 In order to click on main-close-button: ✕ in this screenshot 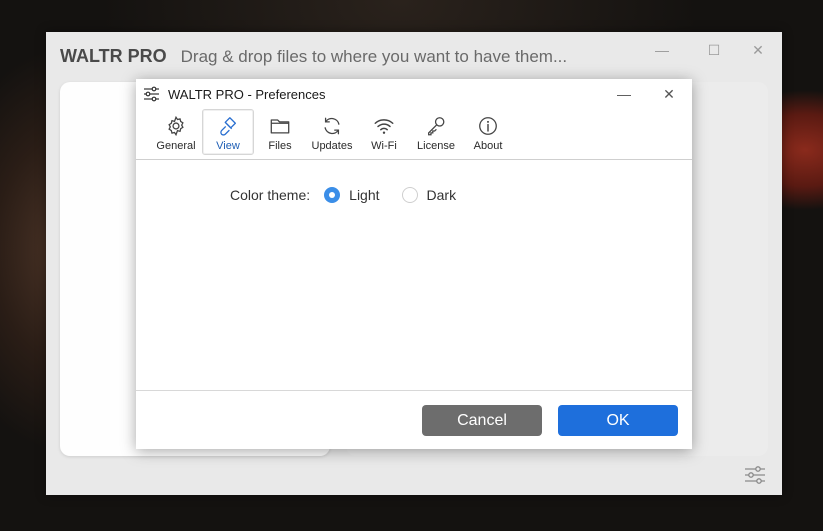, I will do `click(758, 50)`.